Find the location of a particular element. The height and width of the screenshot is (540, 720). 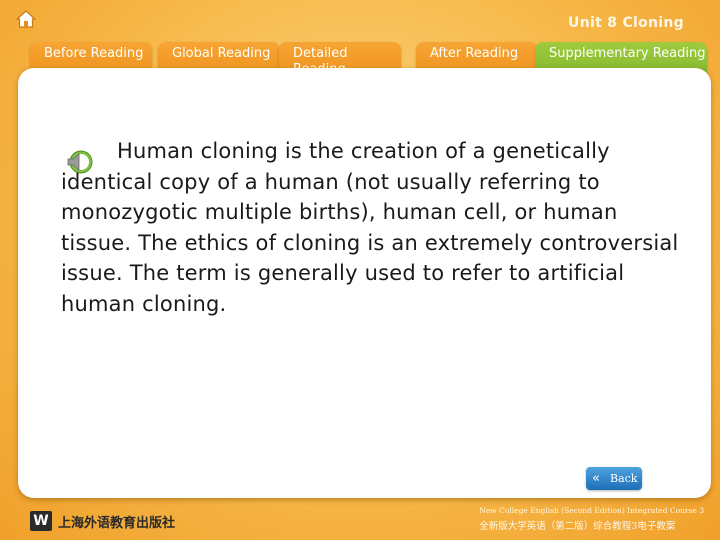

home-icon is located at coordinates (26, 19).